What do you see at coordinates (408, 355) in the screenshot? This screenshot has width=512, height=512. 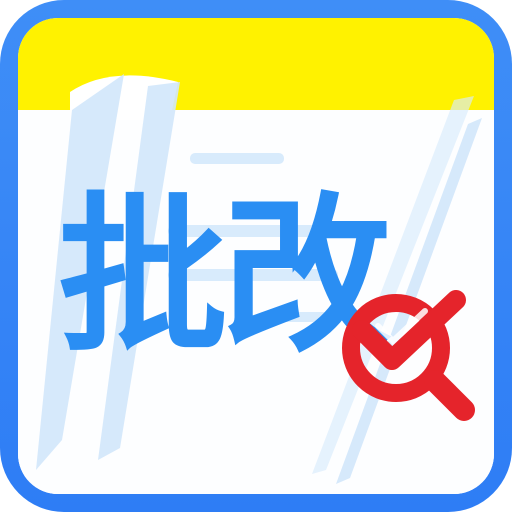 I see `red-check-magnifier-icon` at bounding box center [408, 355].